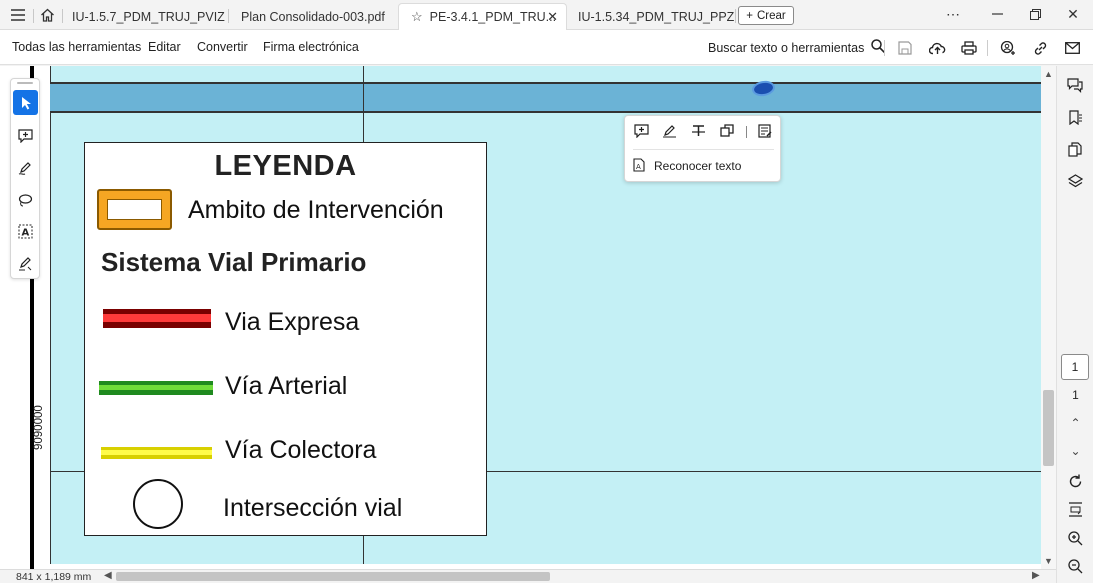 This screenshot has width=1093, height=583. I want to click on quick-actions-toolbar: A Reconocer texto, so click(702, 148).